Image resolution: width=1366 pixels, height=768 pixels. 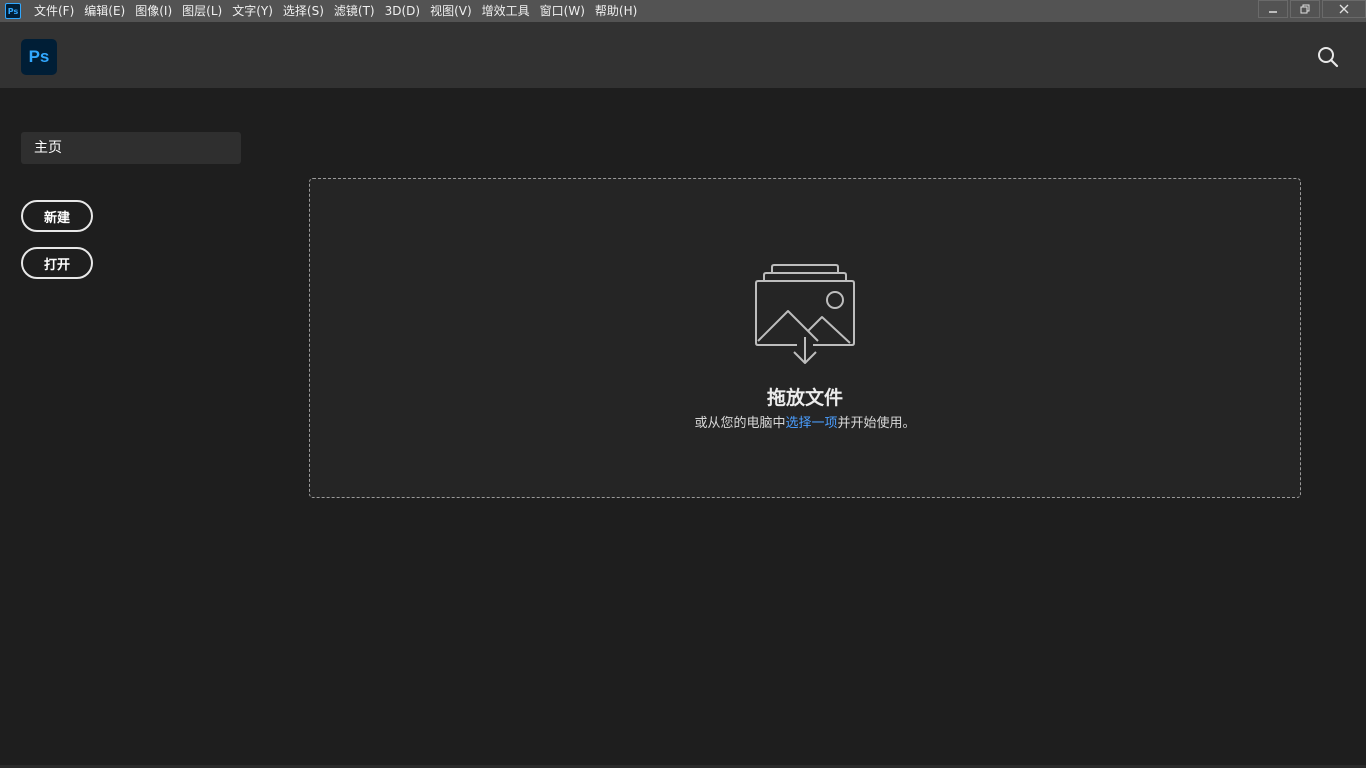 What do you see at coordinates (876, 423) in the screenshot?
I see `drop-zone-text-after: 并开始使用。` at bounding box center [876, 423].